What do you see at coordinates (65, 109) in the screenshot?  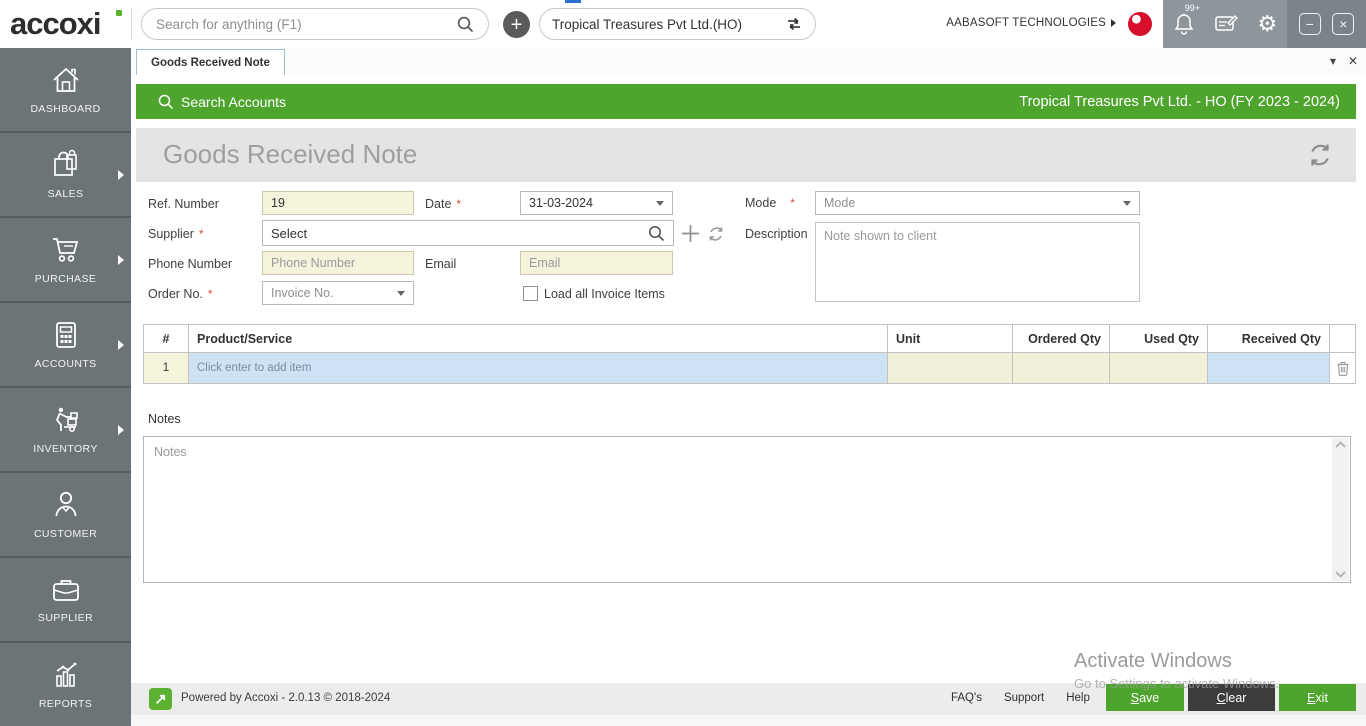 I see `sidebar-item-label: DASHBOARD` at bounding box center [65, 109].